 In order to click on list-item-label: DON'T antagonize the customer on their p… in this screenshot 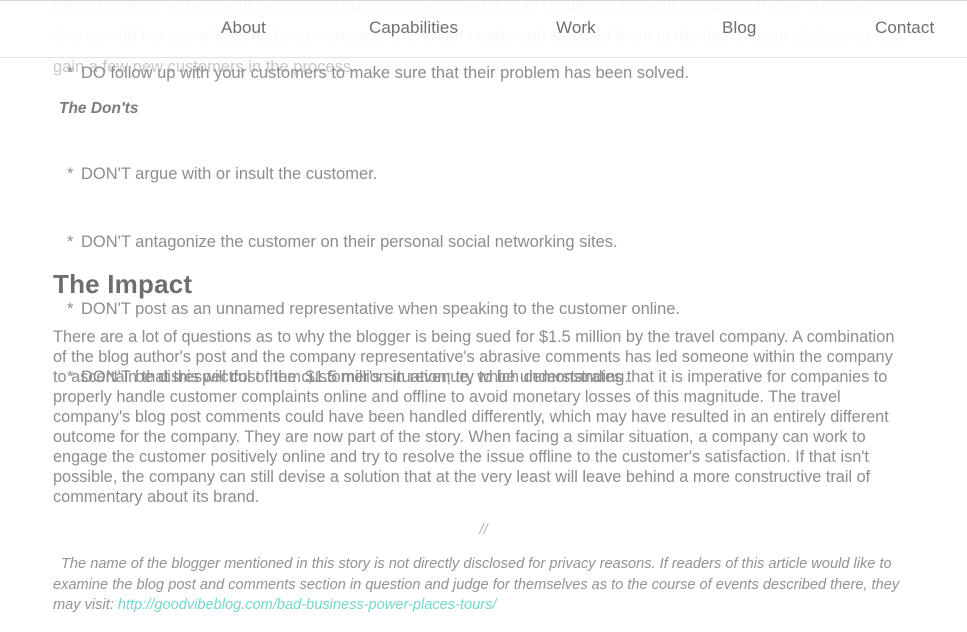, I will do `click(349, 242)`.